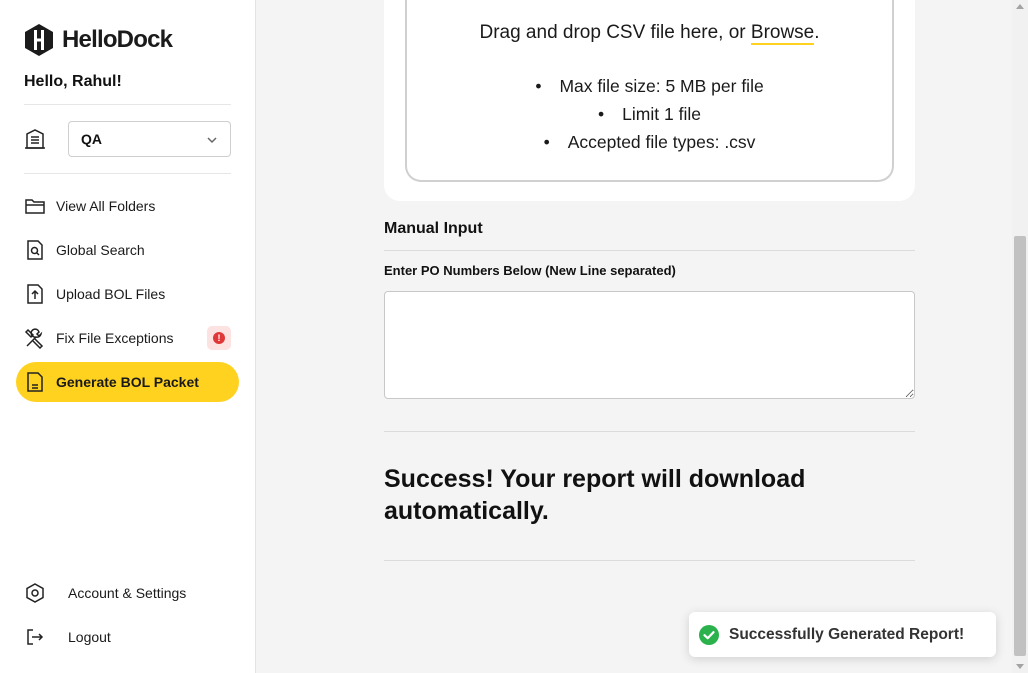  I want to click on sidebar-item-label: Upload BOL Files, so click(111, 294).